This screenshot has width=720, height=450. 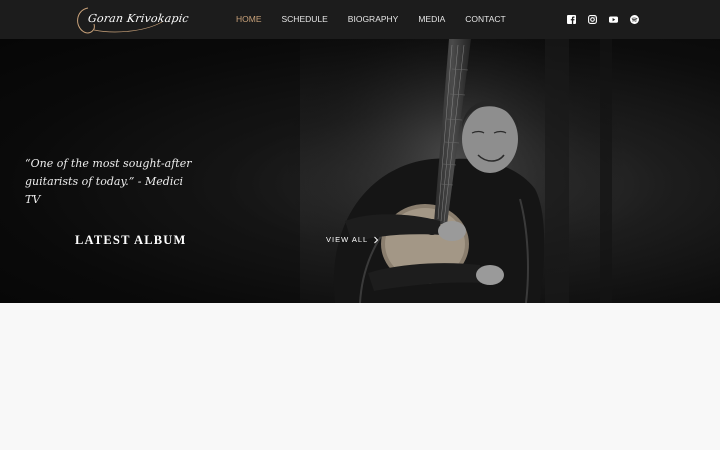 I want to click on main-nav: HOME SCHEDULE BIOGRAPHY MEDIA CONTACT, so click(x=381, y=19).